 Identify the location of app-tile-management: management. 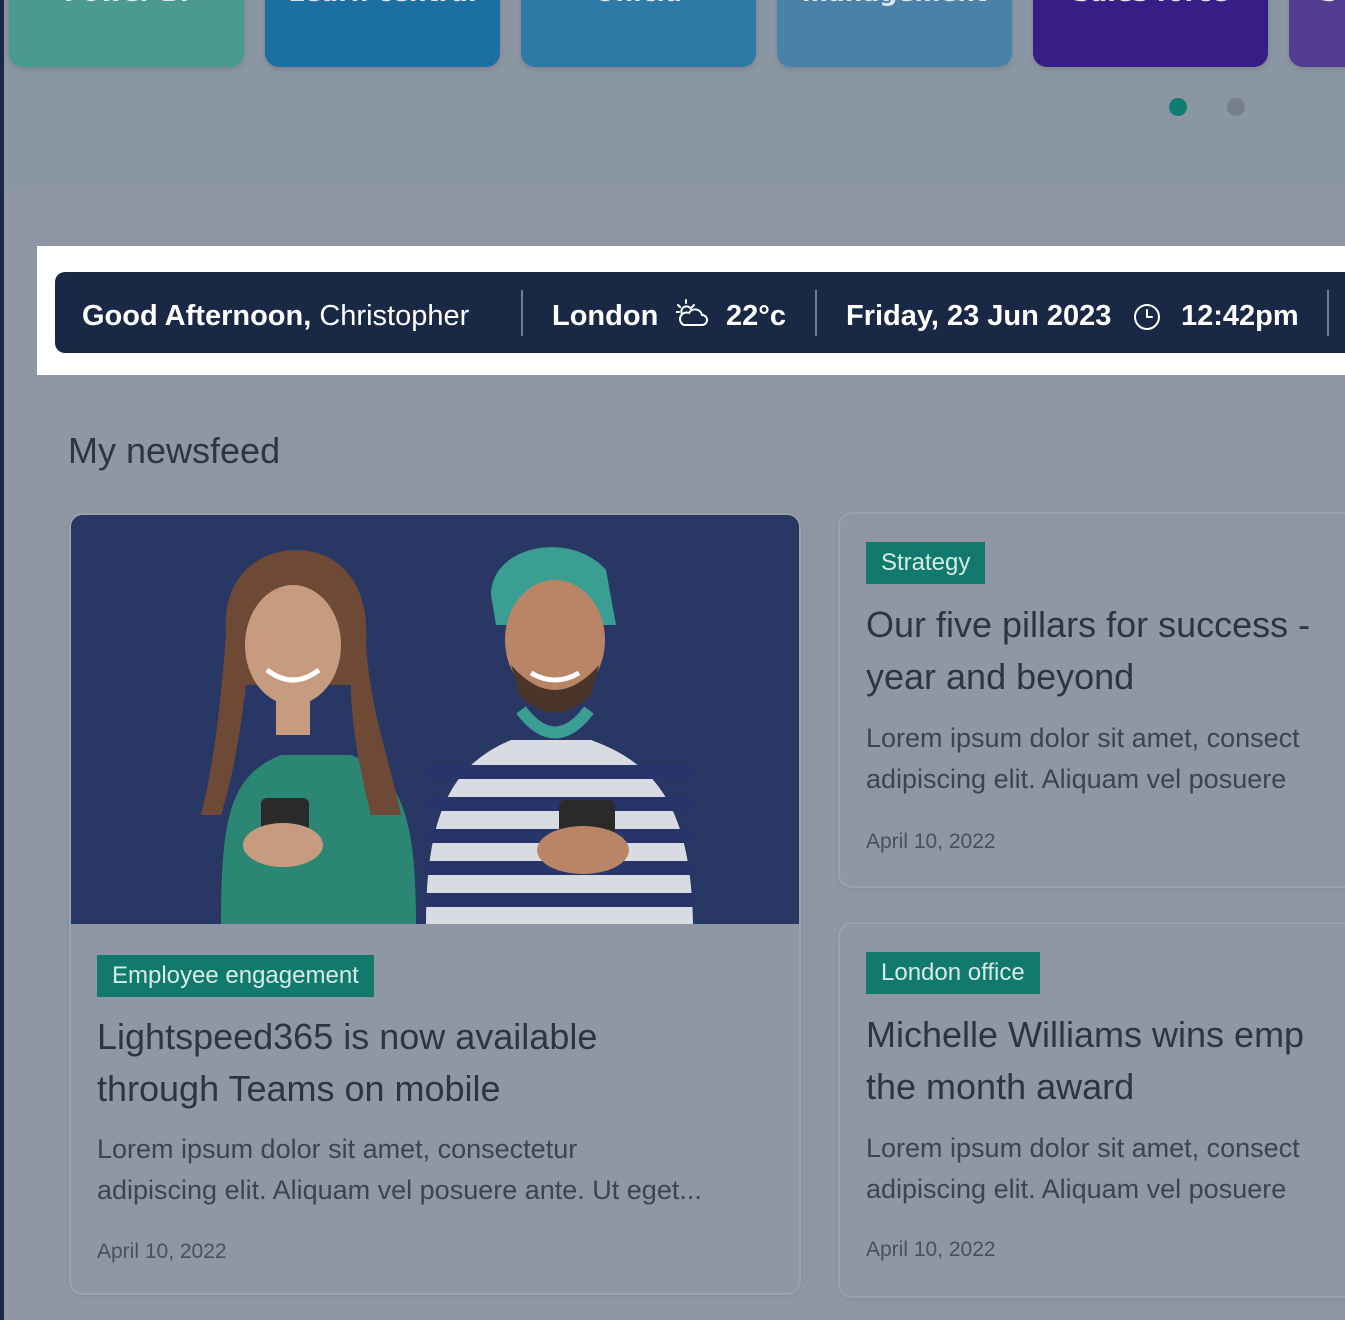
(894, 33).